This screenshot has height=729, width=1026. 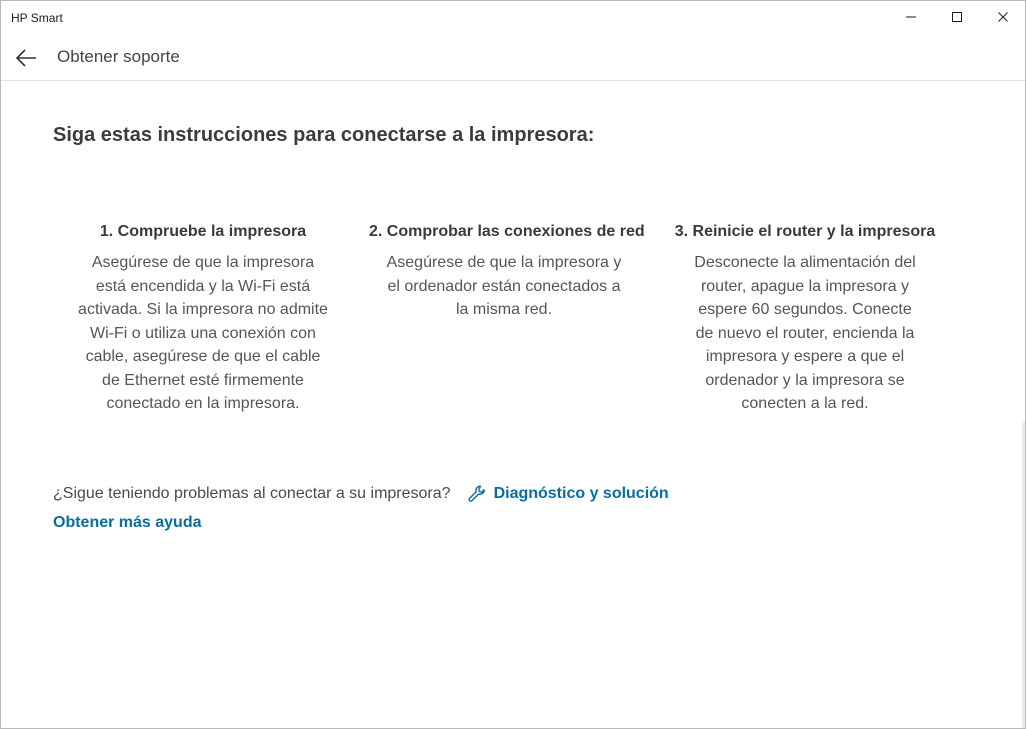 I want to click on page-title: Obtener soporte, so click(x=118, y=56).